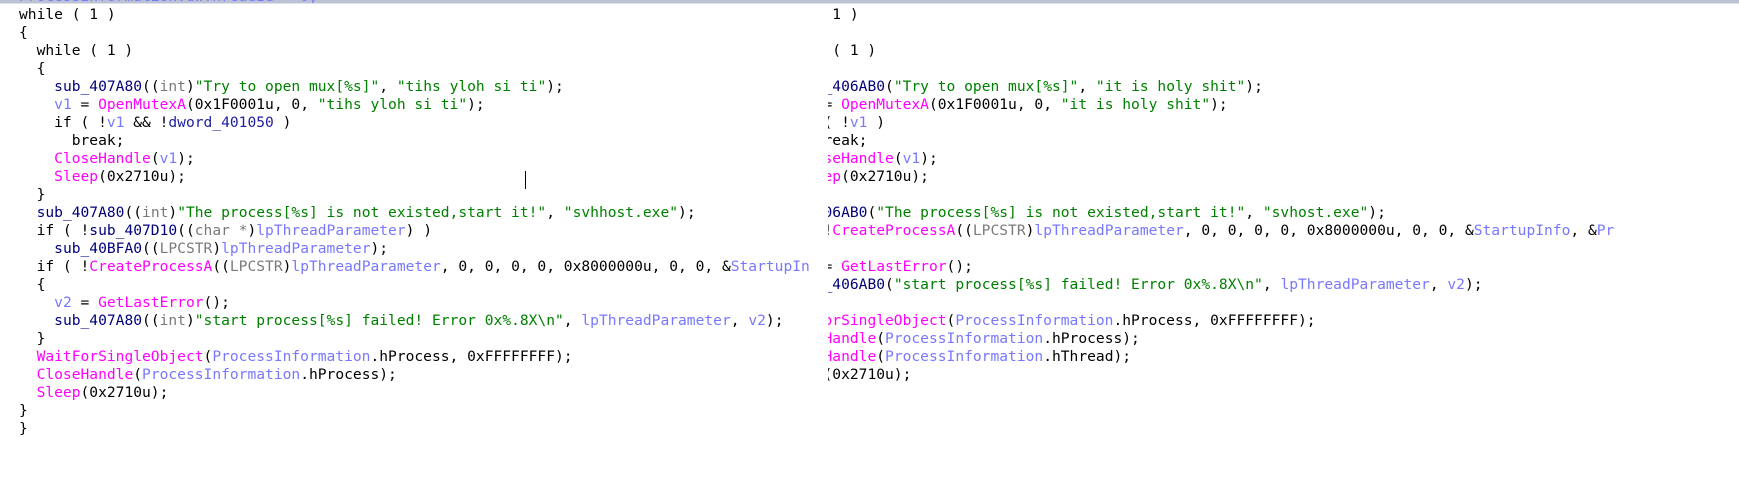 The image size is (1739, 497). Describe the element at coordinates (986, 86) in the screenshot. I see `code-token: "Try to open mux[%s]"` at that location.